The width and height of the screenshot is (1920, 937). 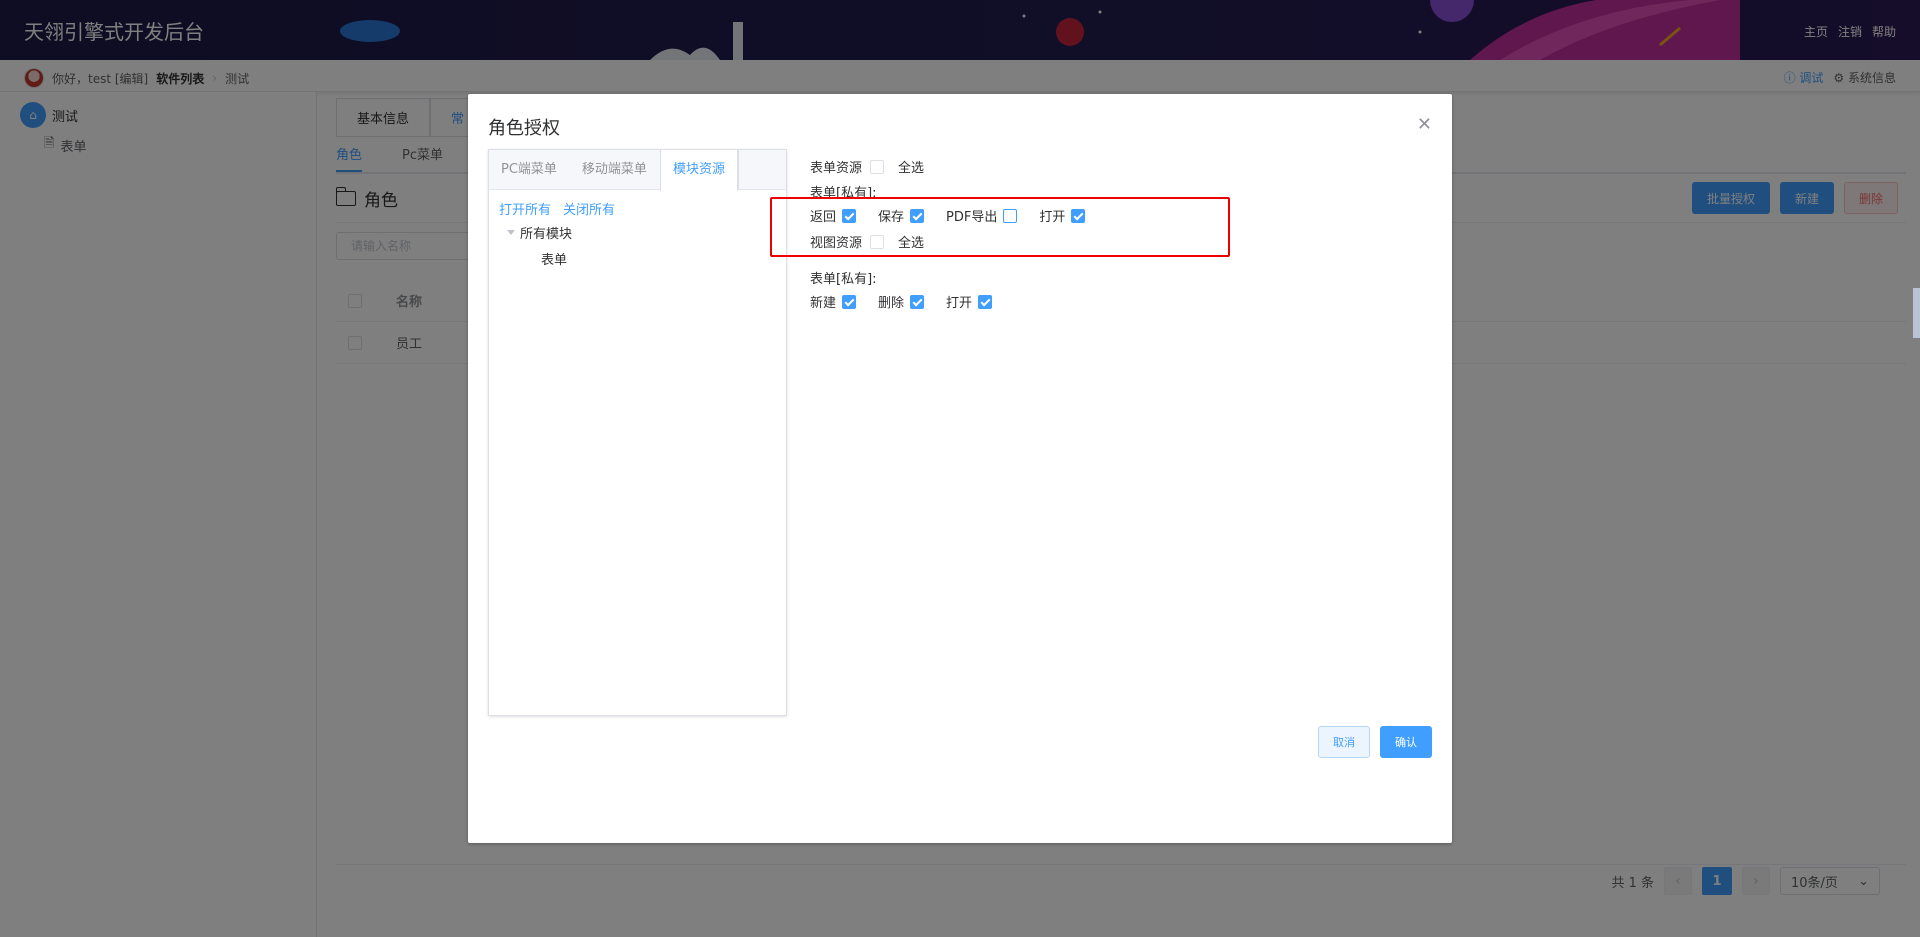 I want to click on scrollbar-handle, so click(x=1916, y=313).